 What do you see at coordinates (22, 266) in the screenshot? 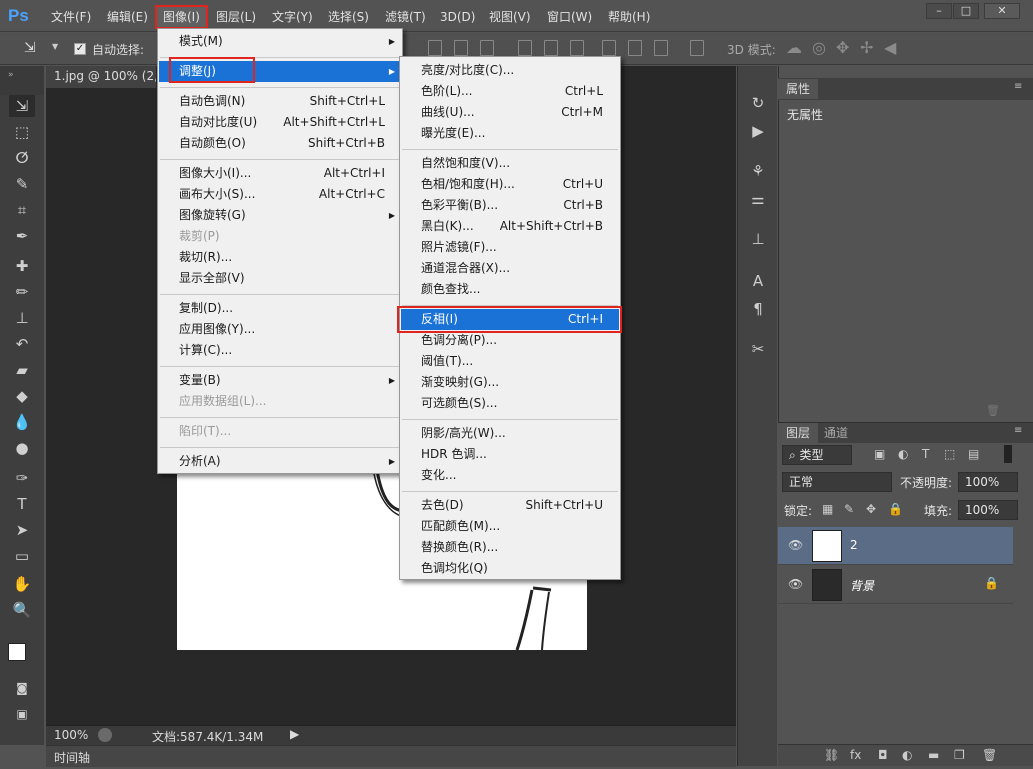
I see `healing-brush-tool-icon: ✚` at bounding box center [22, 266].